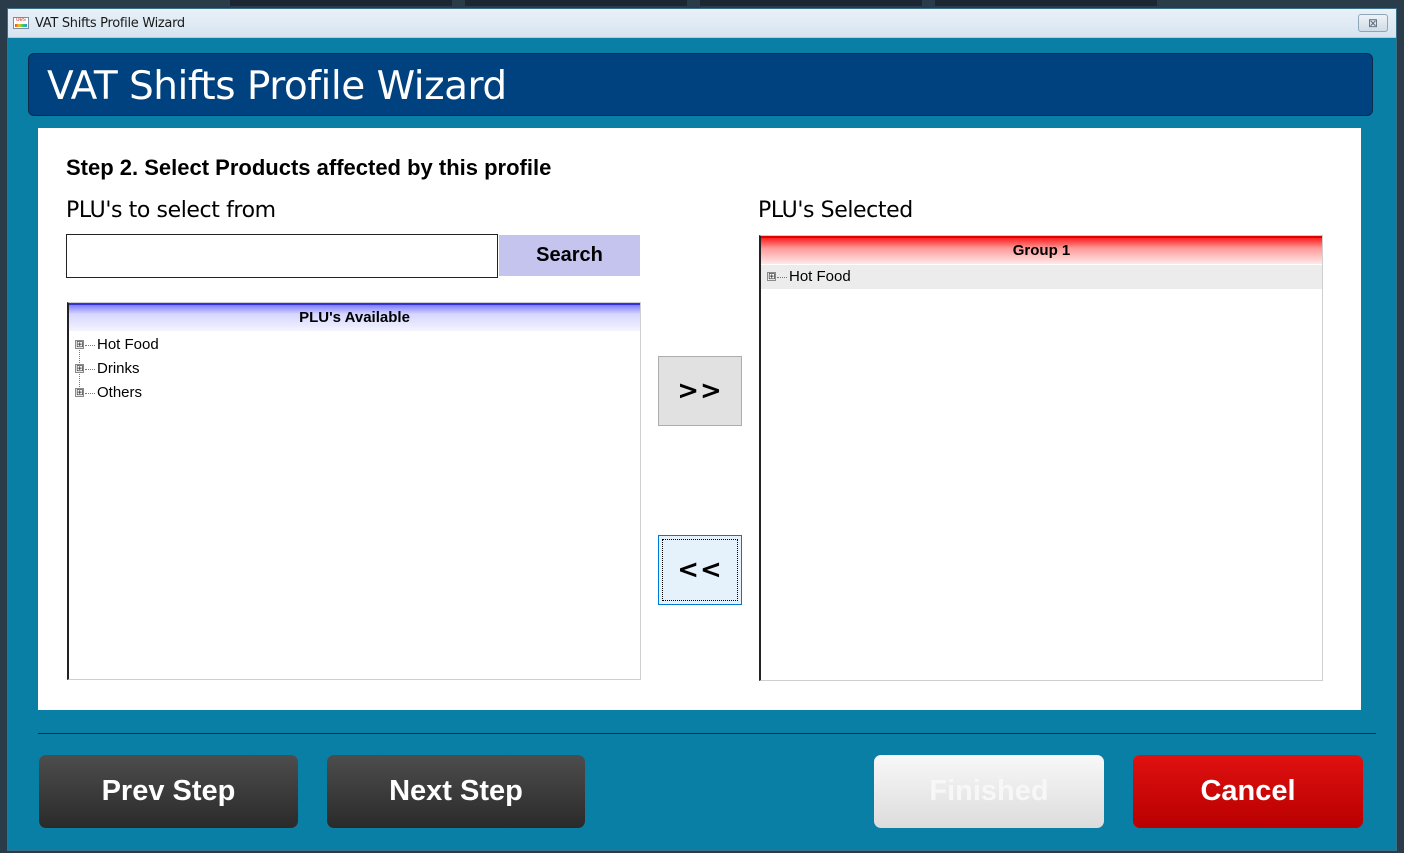  I want to click on add-to-selected-button: >>, so click(700, 391).